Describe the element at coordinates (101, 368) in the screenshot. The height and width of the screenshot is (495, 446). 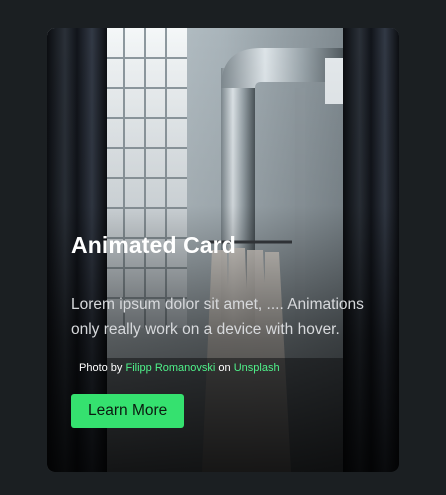
I see `credit-prefix: Photo by` at that location.